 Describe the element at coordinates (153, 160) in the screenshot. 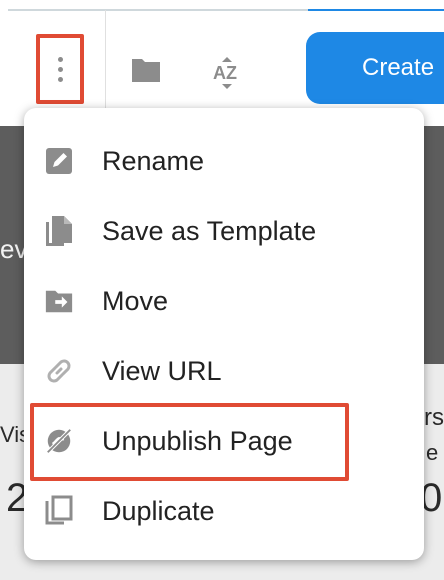

I see `menu-item-label: Rename` at that location.